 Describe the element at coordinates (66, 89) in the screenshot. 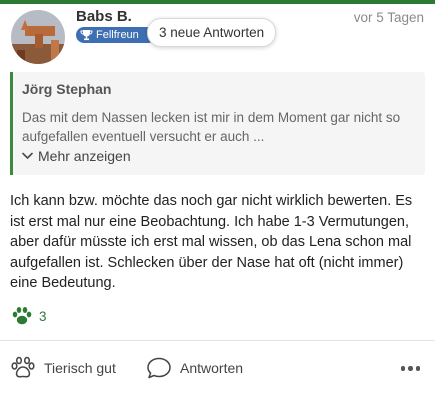

I see `quote-author: Jörg Stephan` at that location.